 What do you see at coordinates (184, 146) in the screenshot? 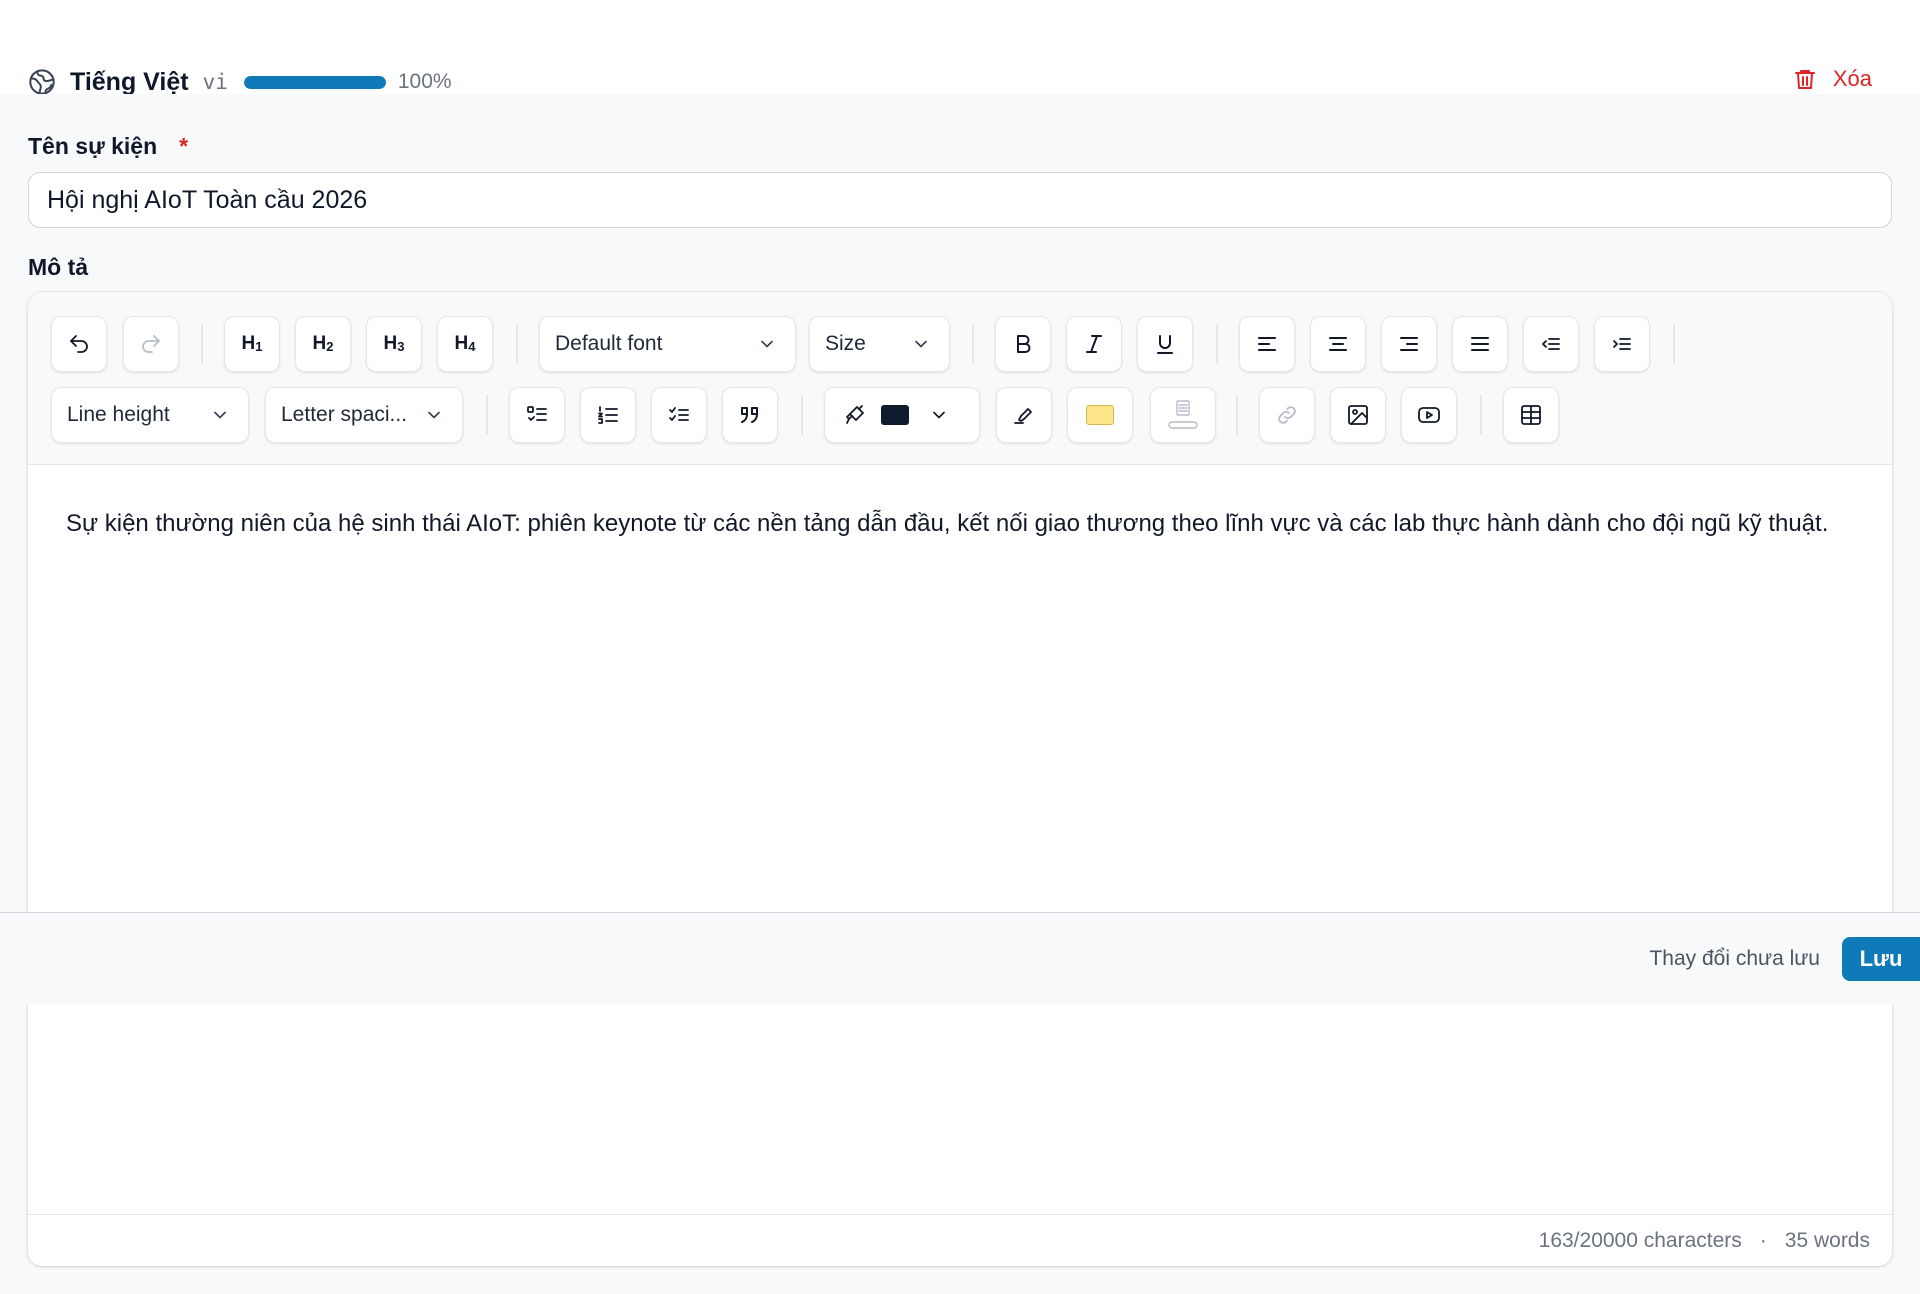
I see `required-marker: *` at bounding box center [184, 146].